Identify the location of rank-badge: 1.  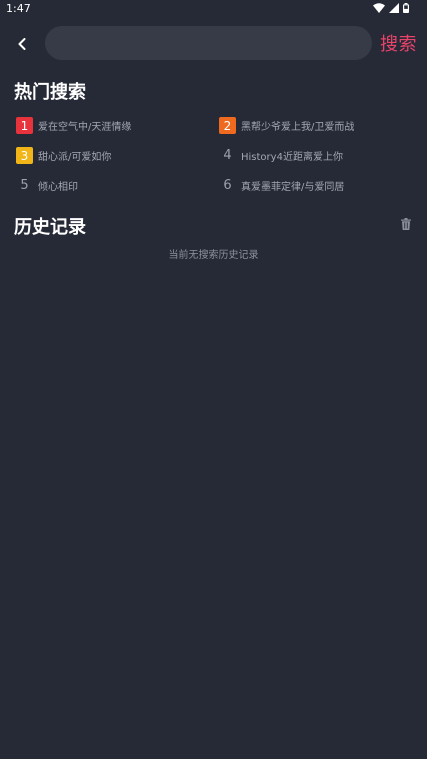
(24, 125).